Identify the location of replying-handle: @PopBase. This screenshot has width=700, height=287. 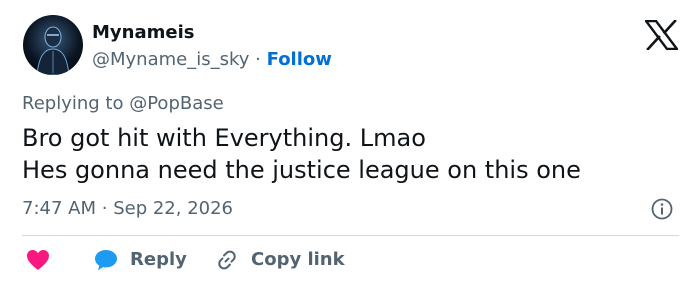
(176, 103).